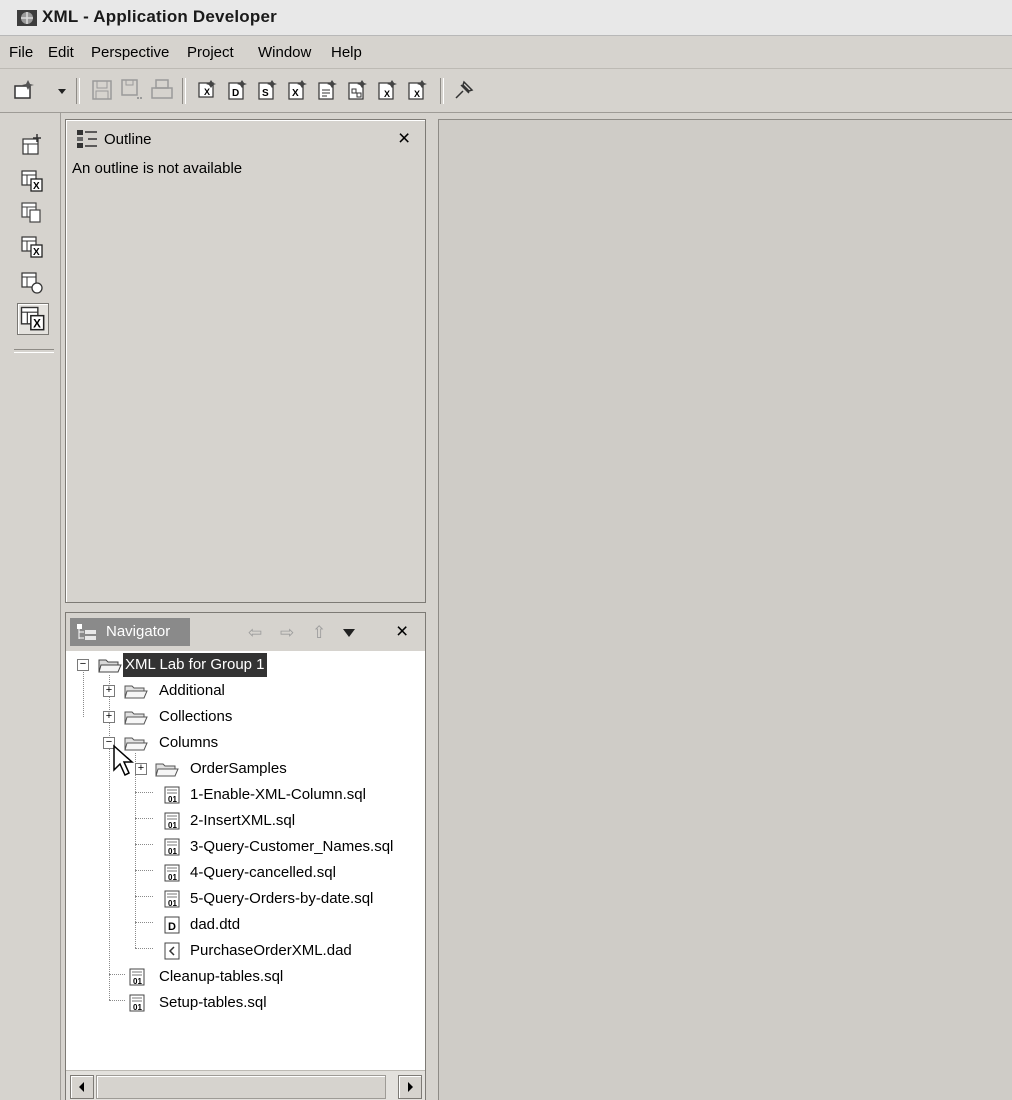 The height and width of the screenshot is (1100, 1012). Describe the element at coordinates (464, 90) in the screenshot. I see `pin-icon` at that location.